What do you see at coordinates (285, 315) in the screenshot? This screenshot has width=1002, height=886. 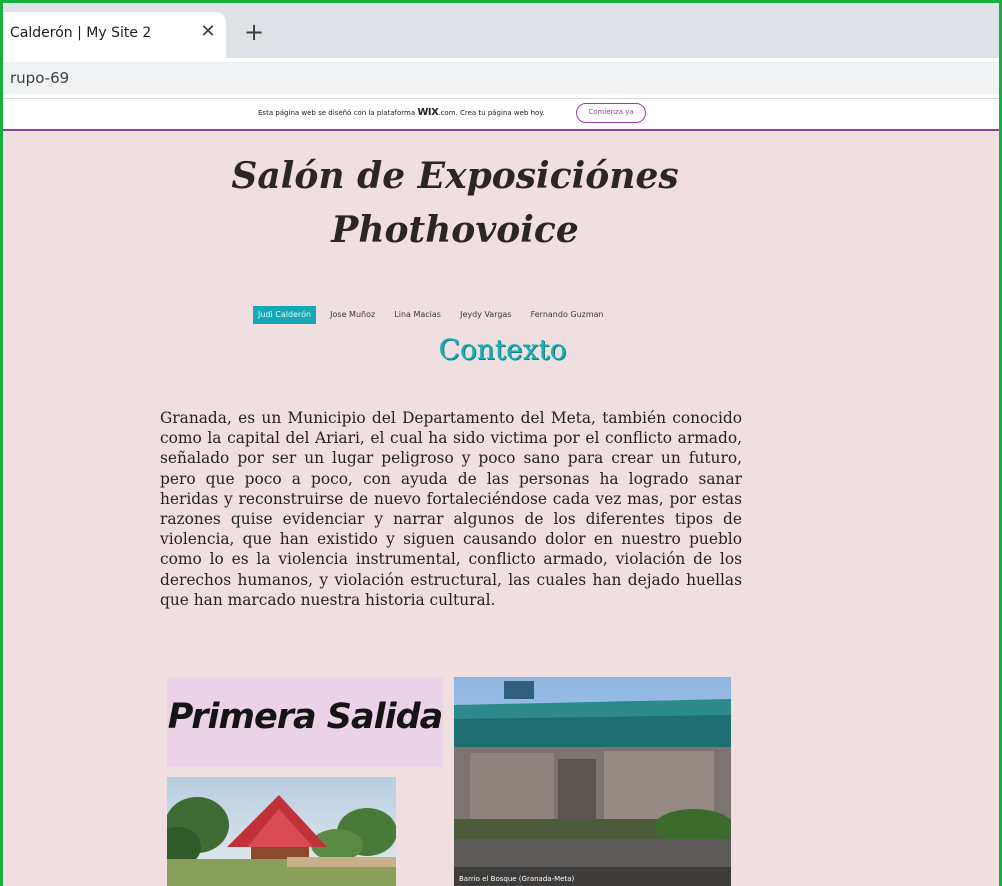 I see `nav-item-judi-calderon: Judi Calderón` at bounding box center [285, 315].